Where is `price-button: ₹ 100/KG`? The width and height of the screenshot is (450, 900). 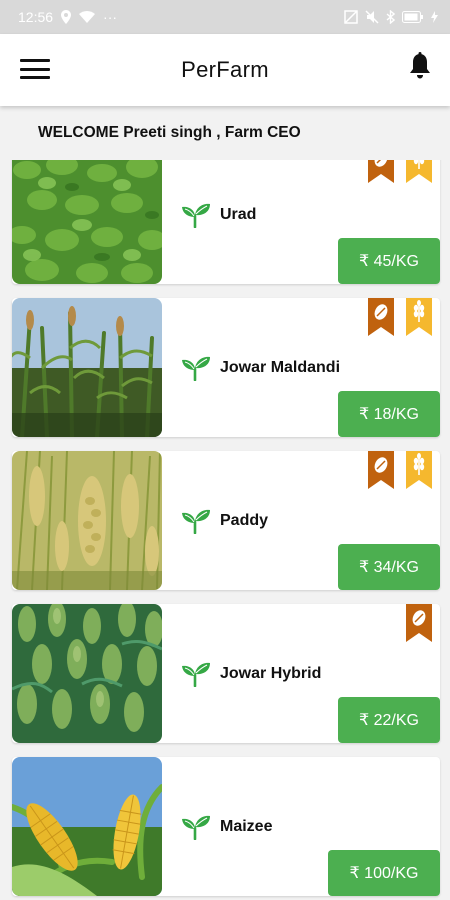
price-button: ₹ 100/KG is located at coordinates (384, 873).